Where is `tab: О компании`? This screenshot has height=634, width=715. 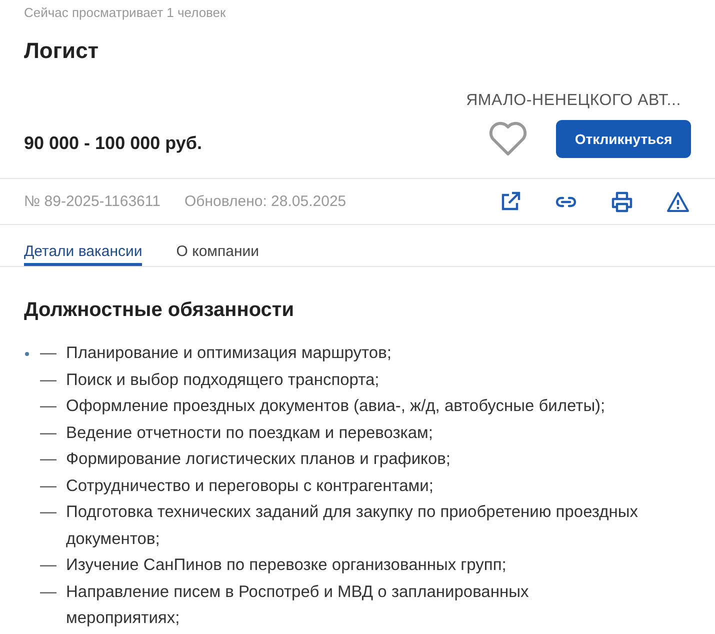 tab: О компании is located at coordinates (217, 245).